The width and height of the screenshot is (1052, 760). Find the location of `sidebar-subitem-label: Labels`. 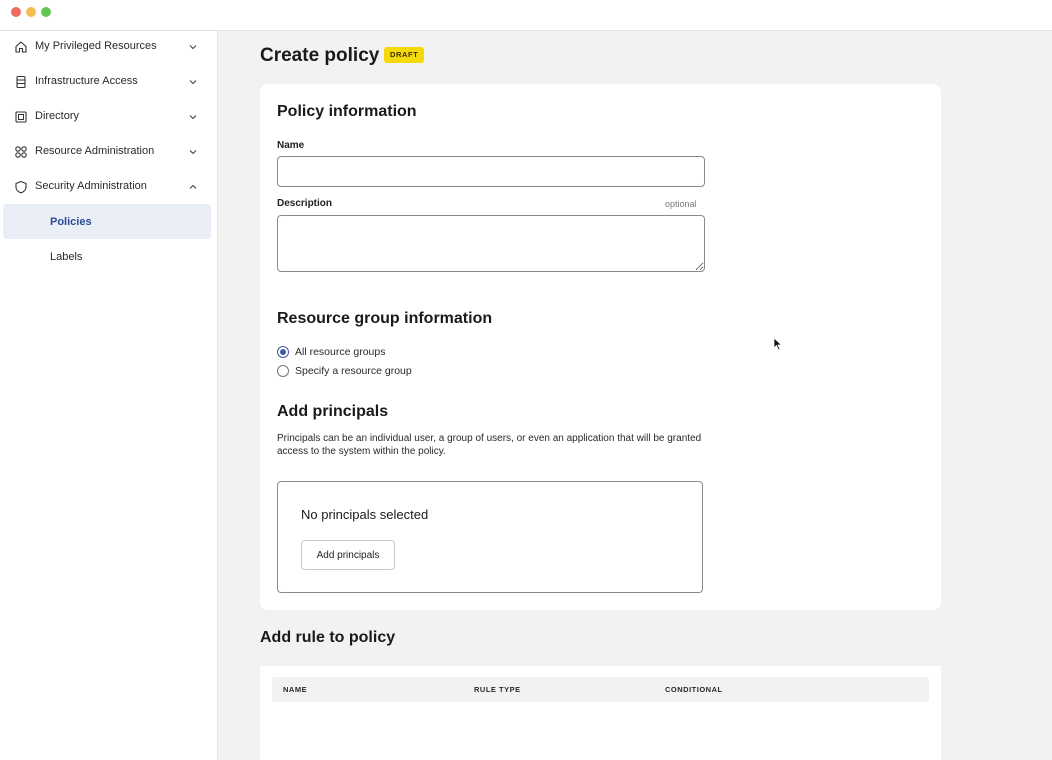

sidebar-subitem-label: Labels is located at coordinates (66, 257).